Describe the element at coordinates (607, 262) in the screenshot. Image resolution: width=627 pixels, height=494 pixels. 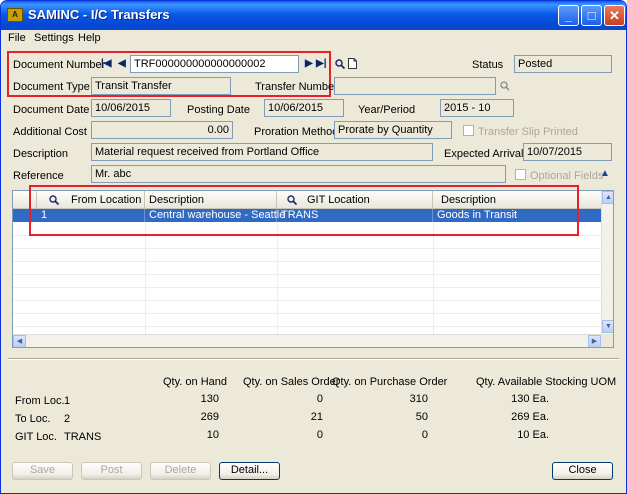
I see `vertical-scrollbar: ▲ ▼` at that location.